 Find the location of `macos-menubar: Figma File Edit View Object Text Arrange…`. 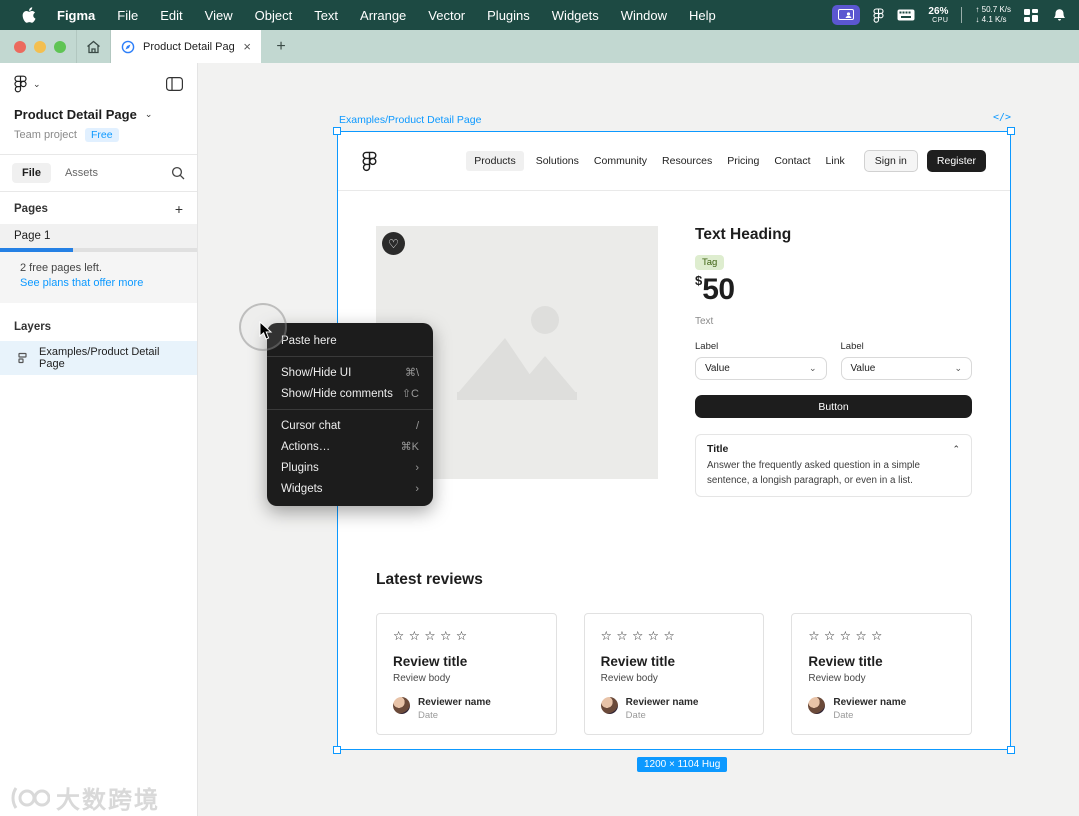

macos-menubar: Figma File Edit View Object Text Arrange… is located at coordinates (539, 15).